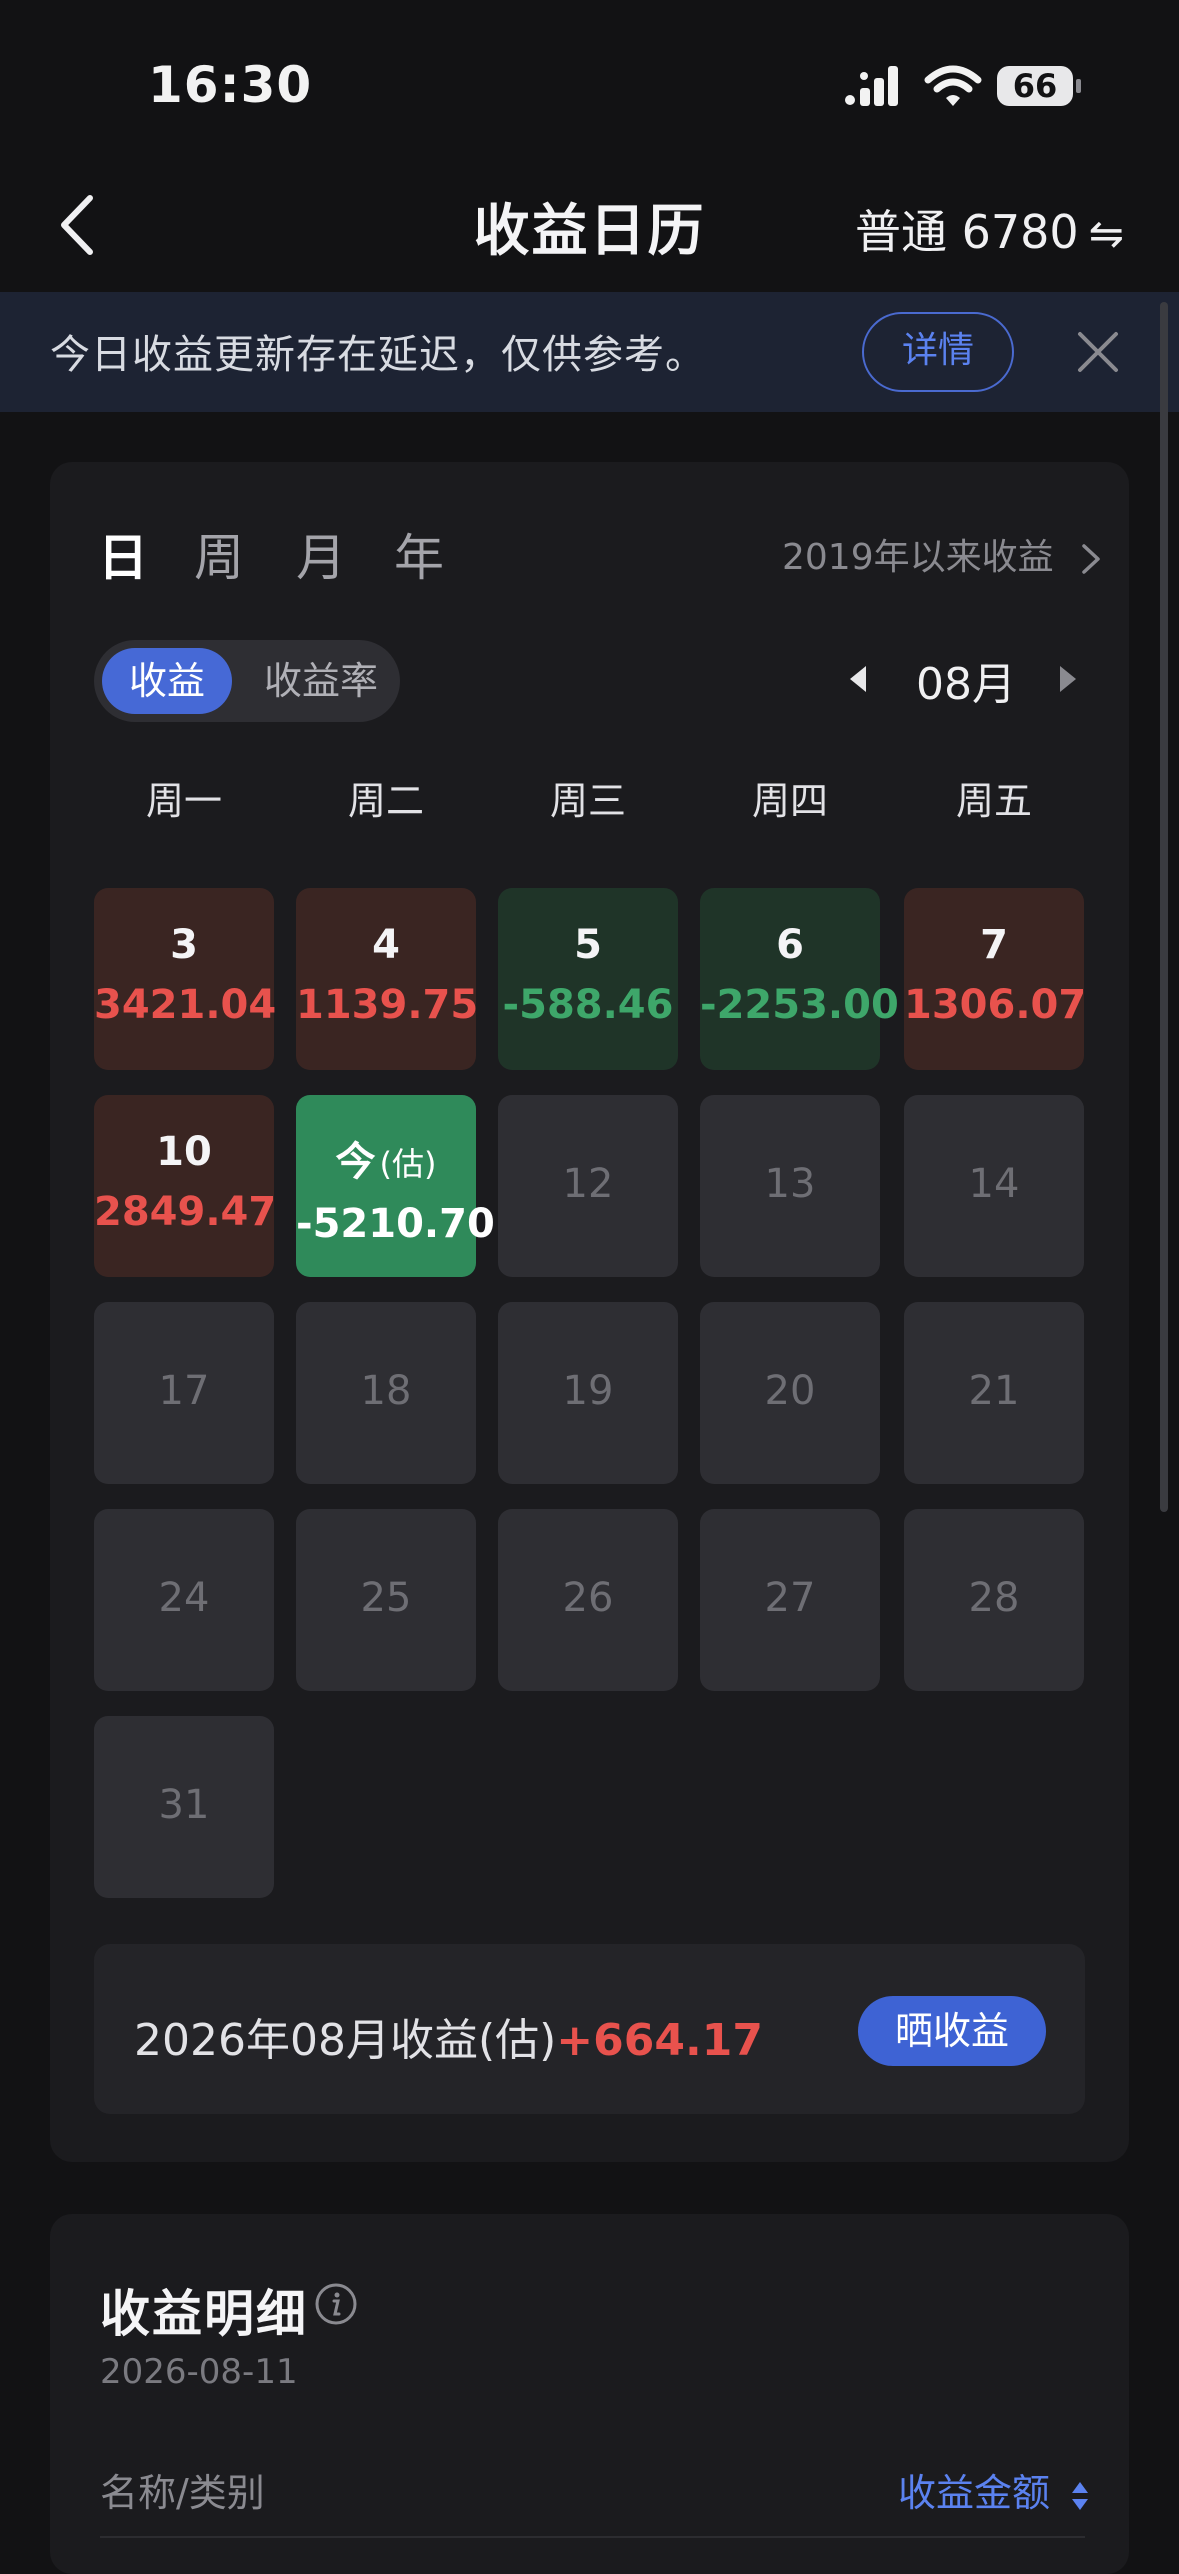  I want to click on day-number-text: 27, so click(790, 1598).